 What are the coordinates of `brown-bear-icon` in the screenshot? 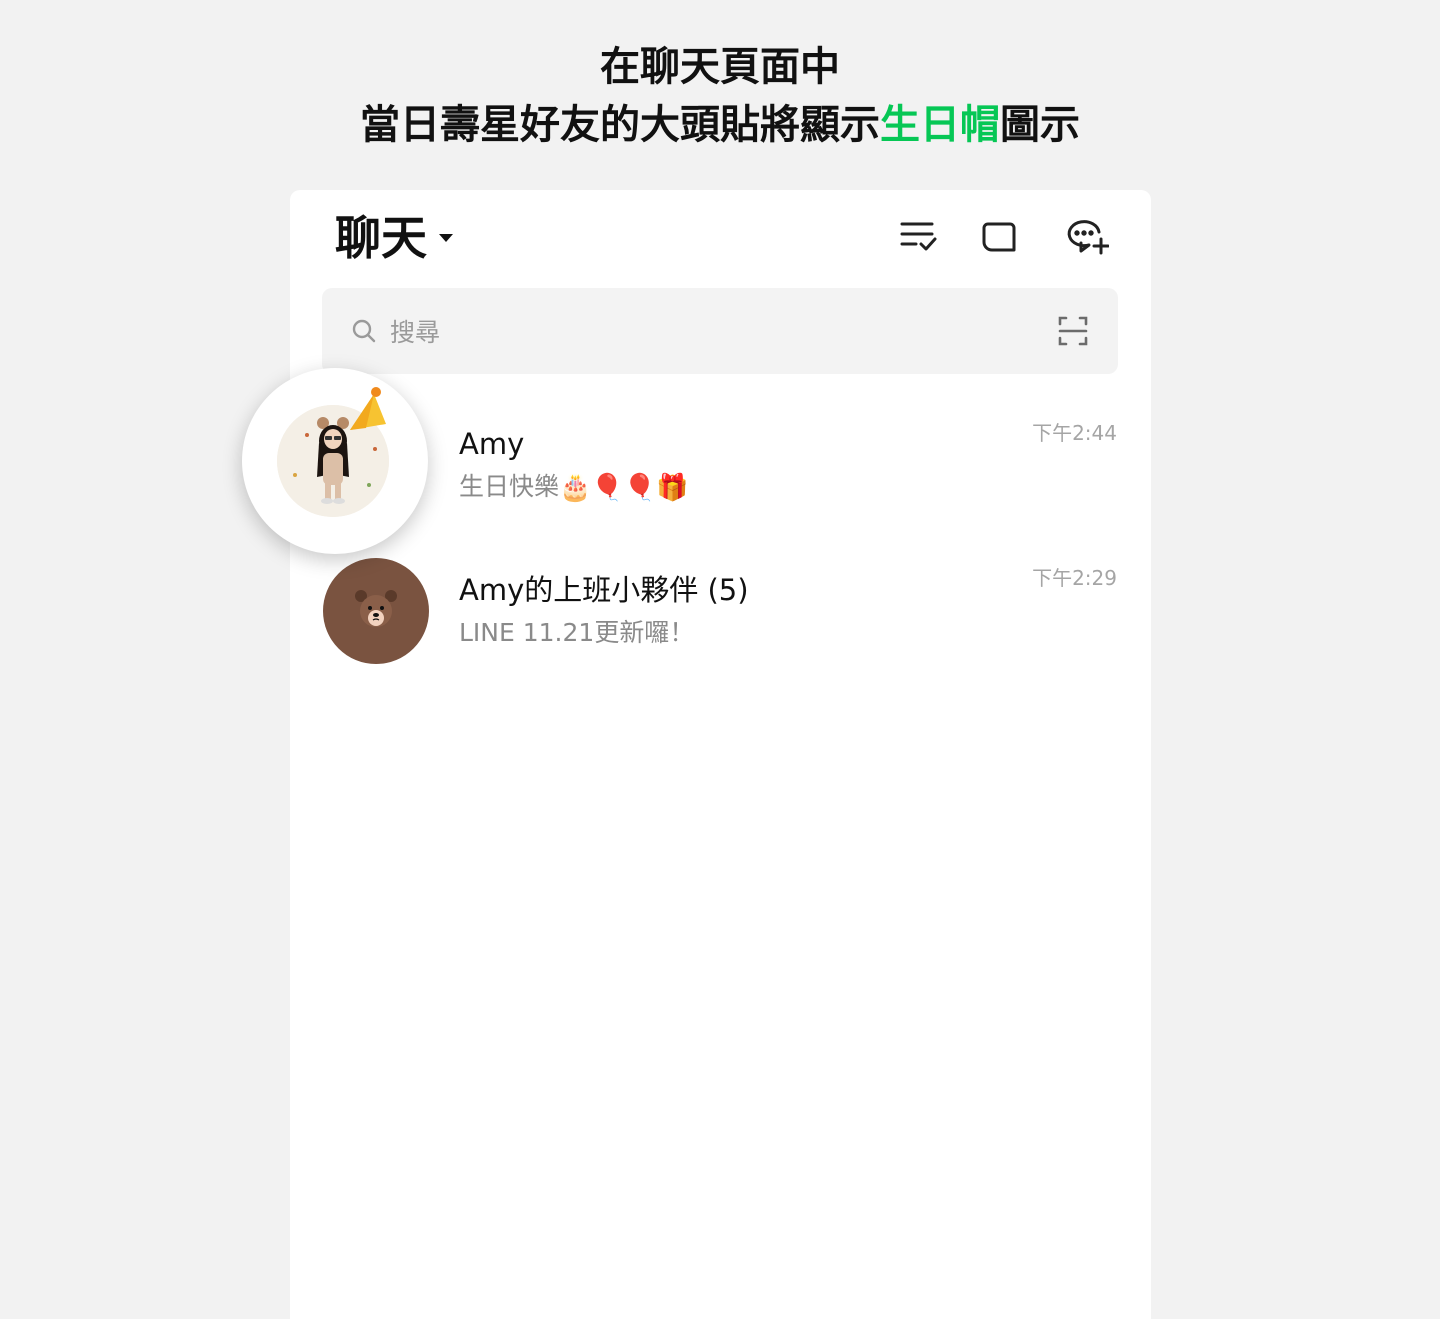 It's located at (376, 608).